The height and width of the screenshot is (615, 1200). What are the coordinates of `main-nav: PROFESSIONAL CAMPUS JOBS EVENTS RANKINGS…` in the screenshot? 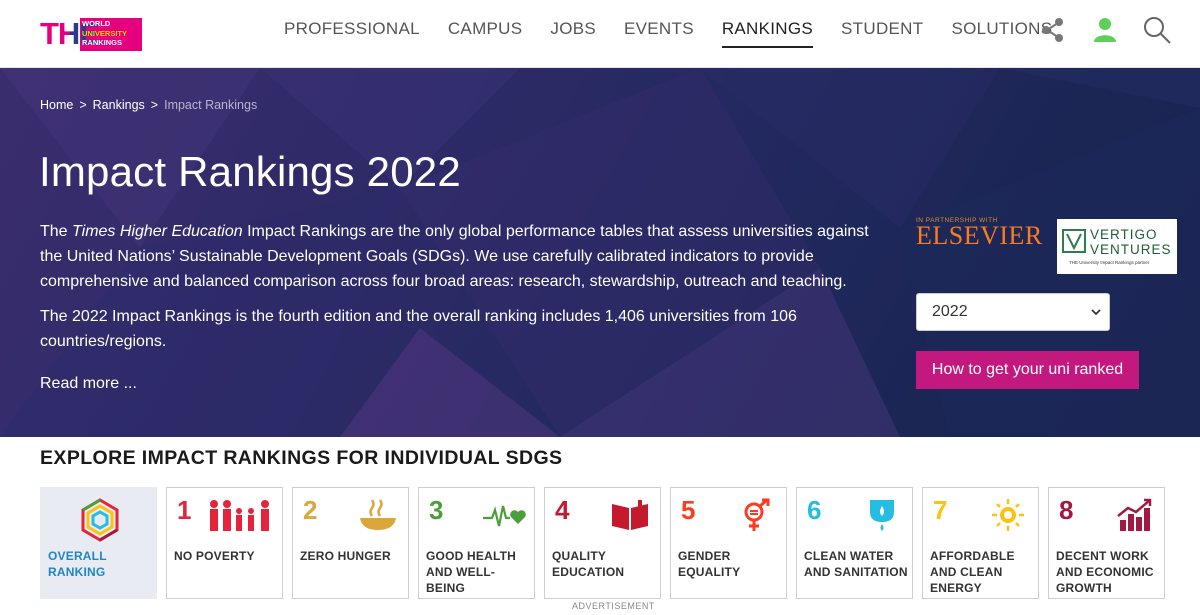 It's located at (668, 34).